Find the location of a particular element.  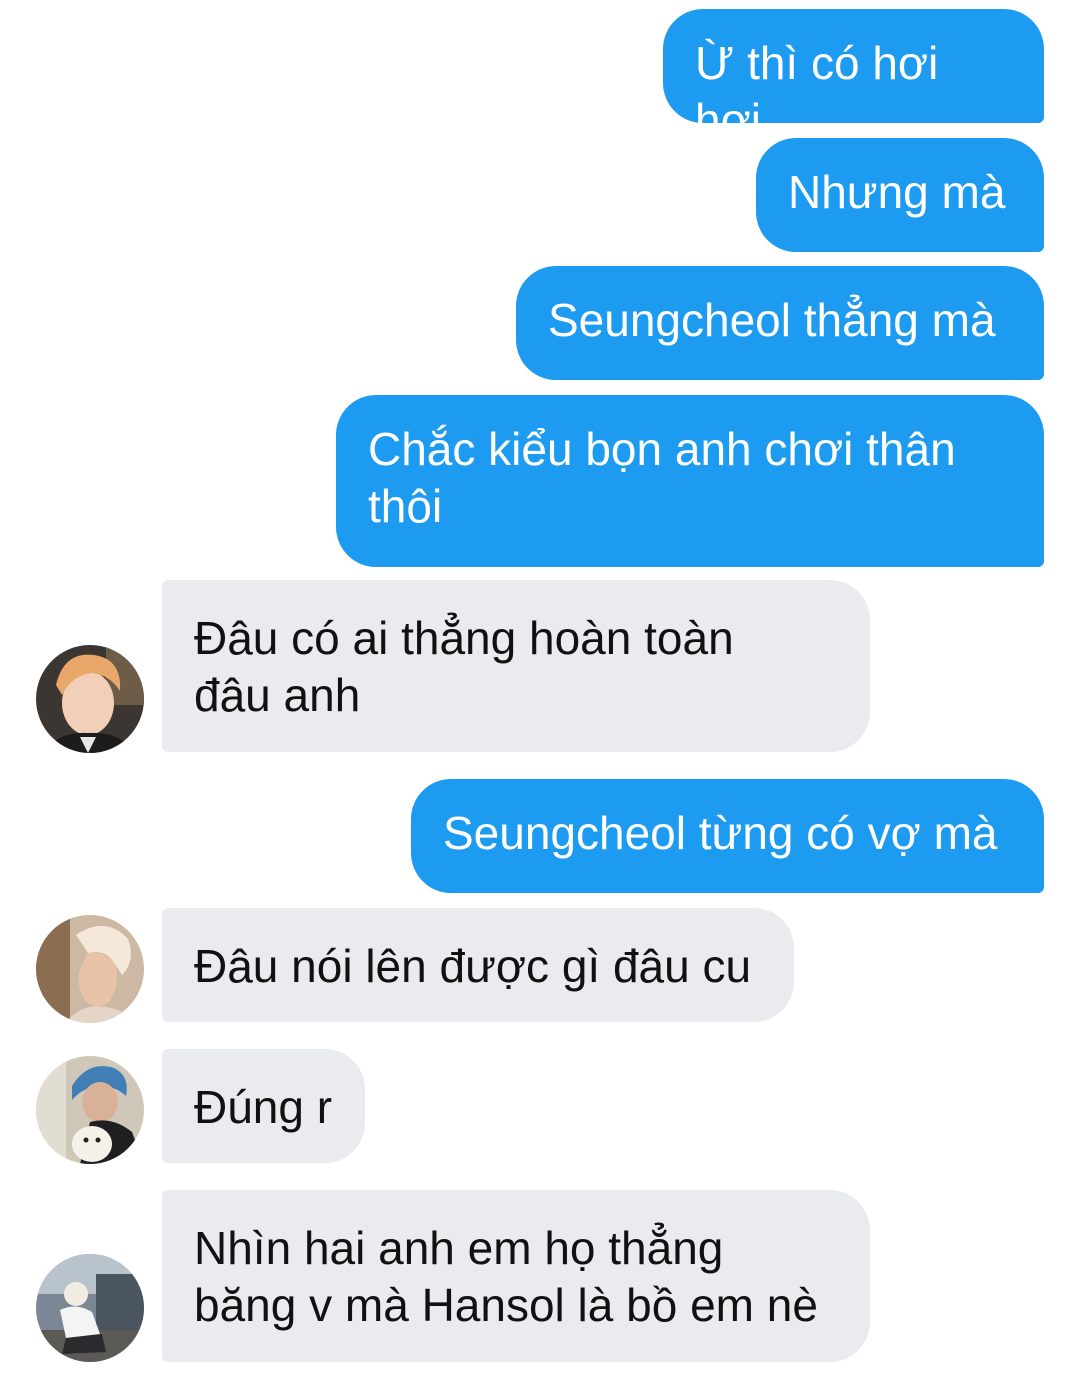

message-bubble-outgoing: Seungcheol thẳng mà is located at coordinates (780, 323).